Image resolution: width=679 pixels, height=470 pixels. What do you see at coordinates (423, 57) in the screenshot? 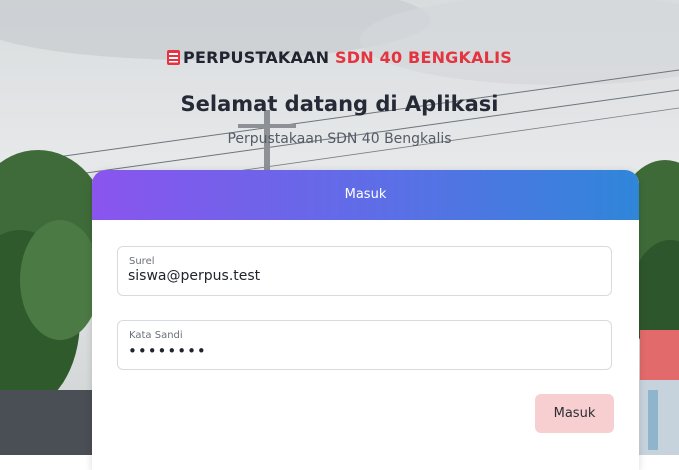
I see `brand-name-accent: SDN 40 BENGKALIS` at bounding box center [423, 57].